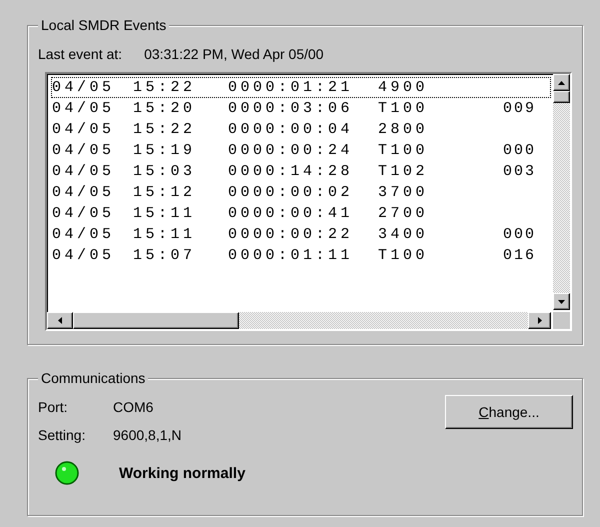  What do you see at coordinates (291, 255) in the screenshot?
I see `list-cell-text: 0000:01:11` at bounding box center [291, 255].